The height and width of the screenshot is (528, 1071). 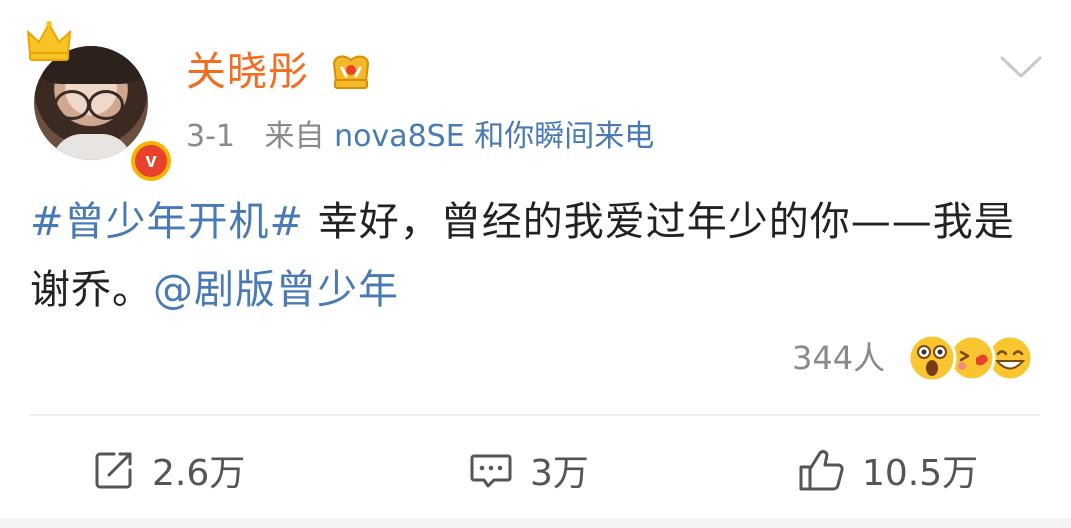 I want to click on post-meta: 3-1 来自 nova8SE 和你瞬间来电, so click(x=420, y=137).